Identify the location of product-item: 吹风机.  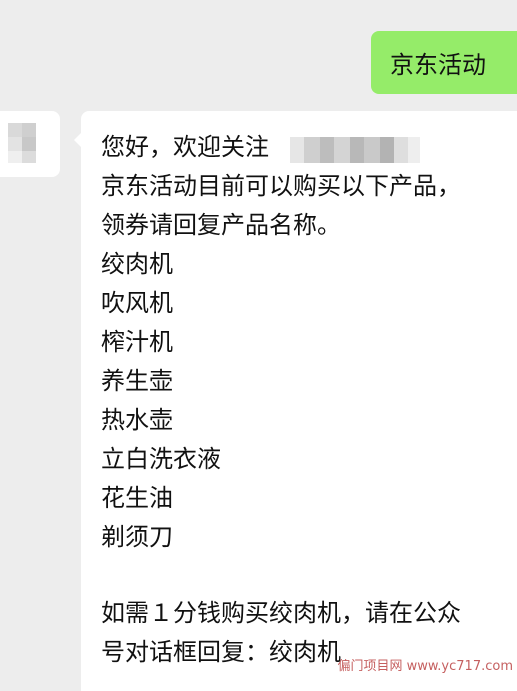
(137, 303).